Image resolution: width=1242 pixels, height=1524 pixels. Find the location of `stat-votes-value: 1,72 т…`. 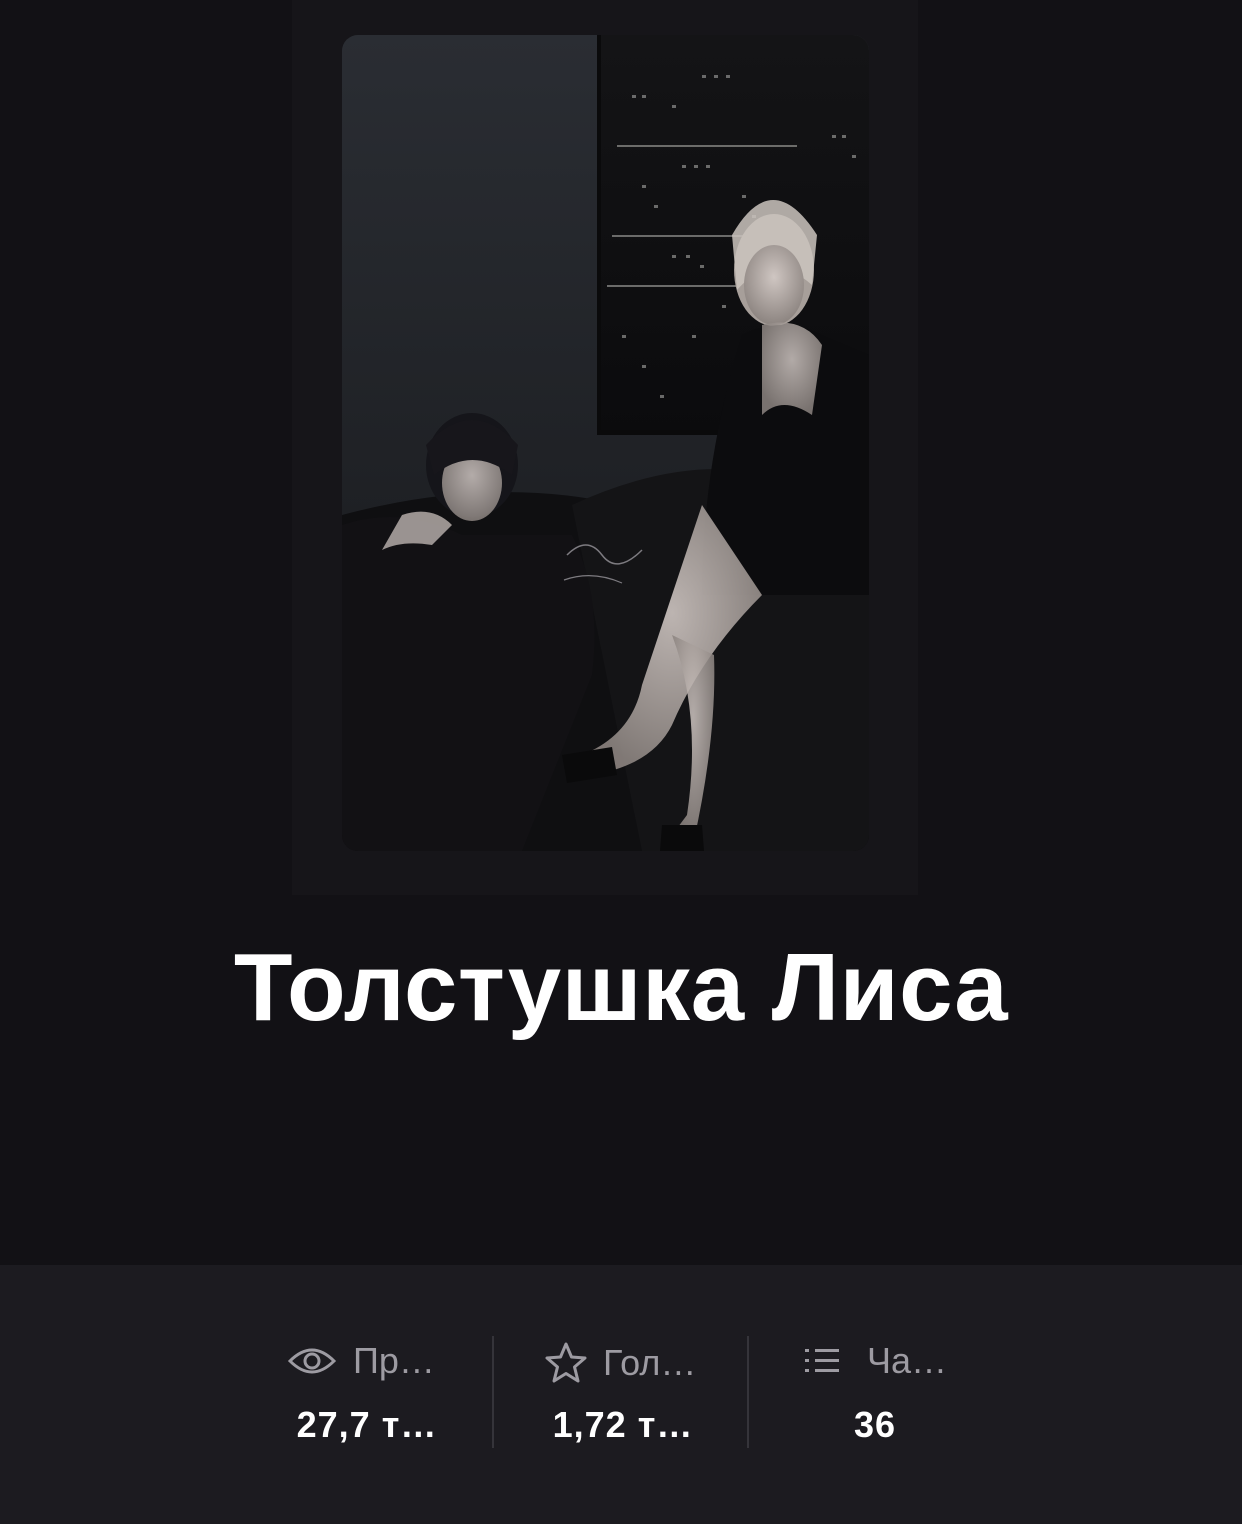

stat-votes-value: 1,72 т… is located at coordinates (623, 1424).